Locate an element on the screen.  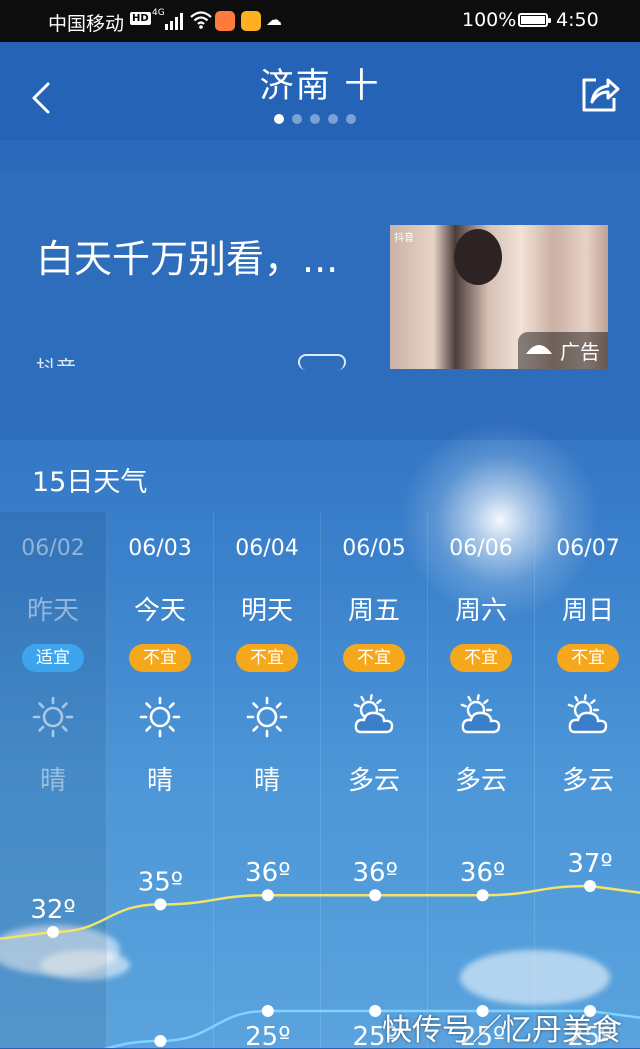
high-temp-line is located at coordinates (320, 912).